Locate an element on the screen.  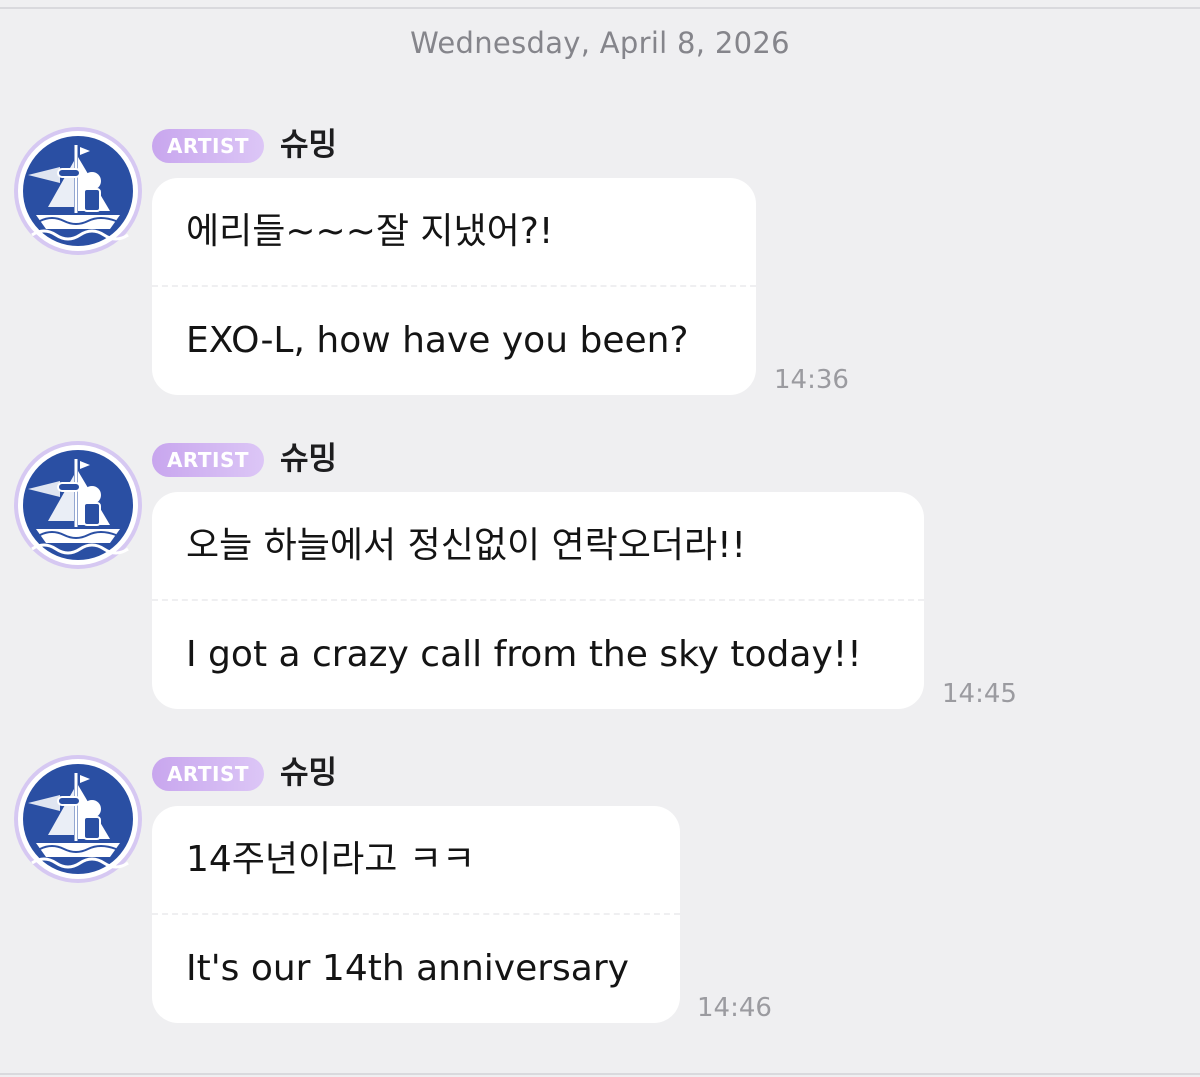
message-timestamp: 14:46 is located at coordinates (734, 1008).